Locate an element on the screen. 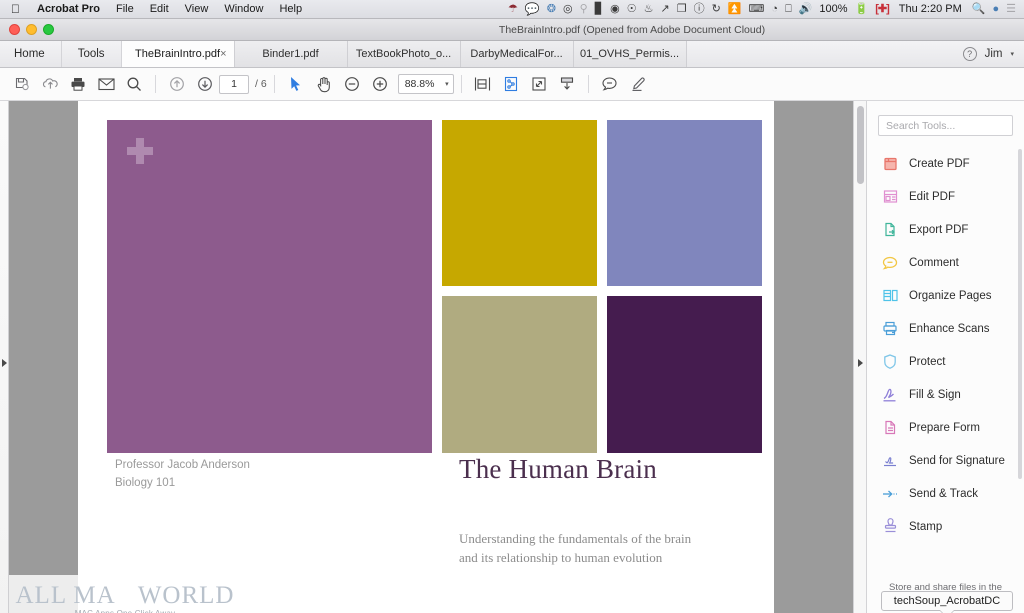  input-flag-icon: [✚] is located at coordinates (882, 9).